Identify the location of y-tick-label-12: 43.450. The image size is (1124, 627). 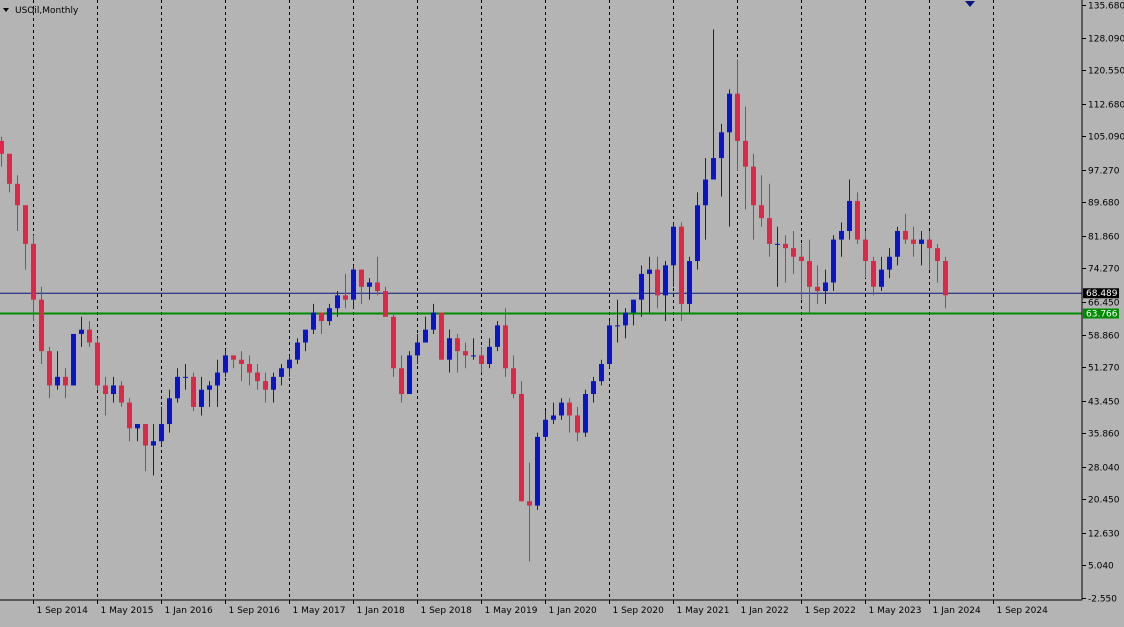
(1104, 403).